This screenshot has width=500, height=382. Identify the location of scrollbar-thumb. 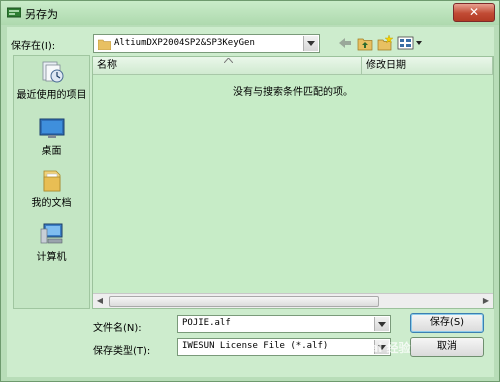
(244, 301).